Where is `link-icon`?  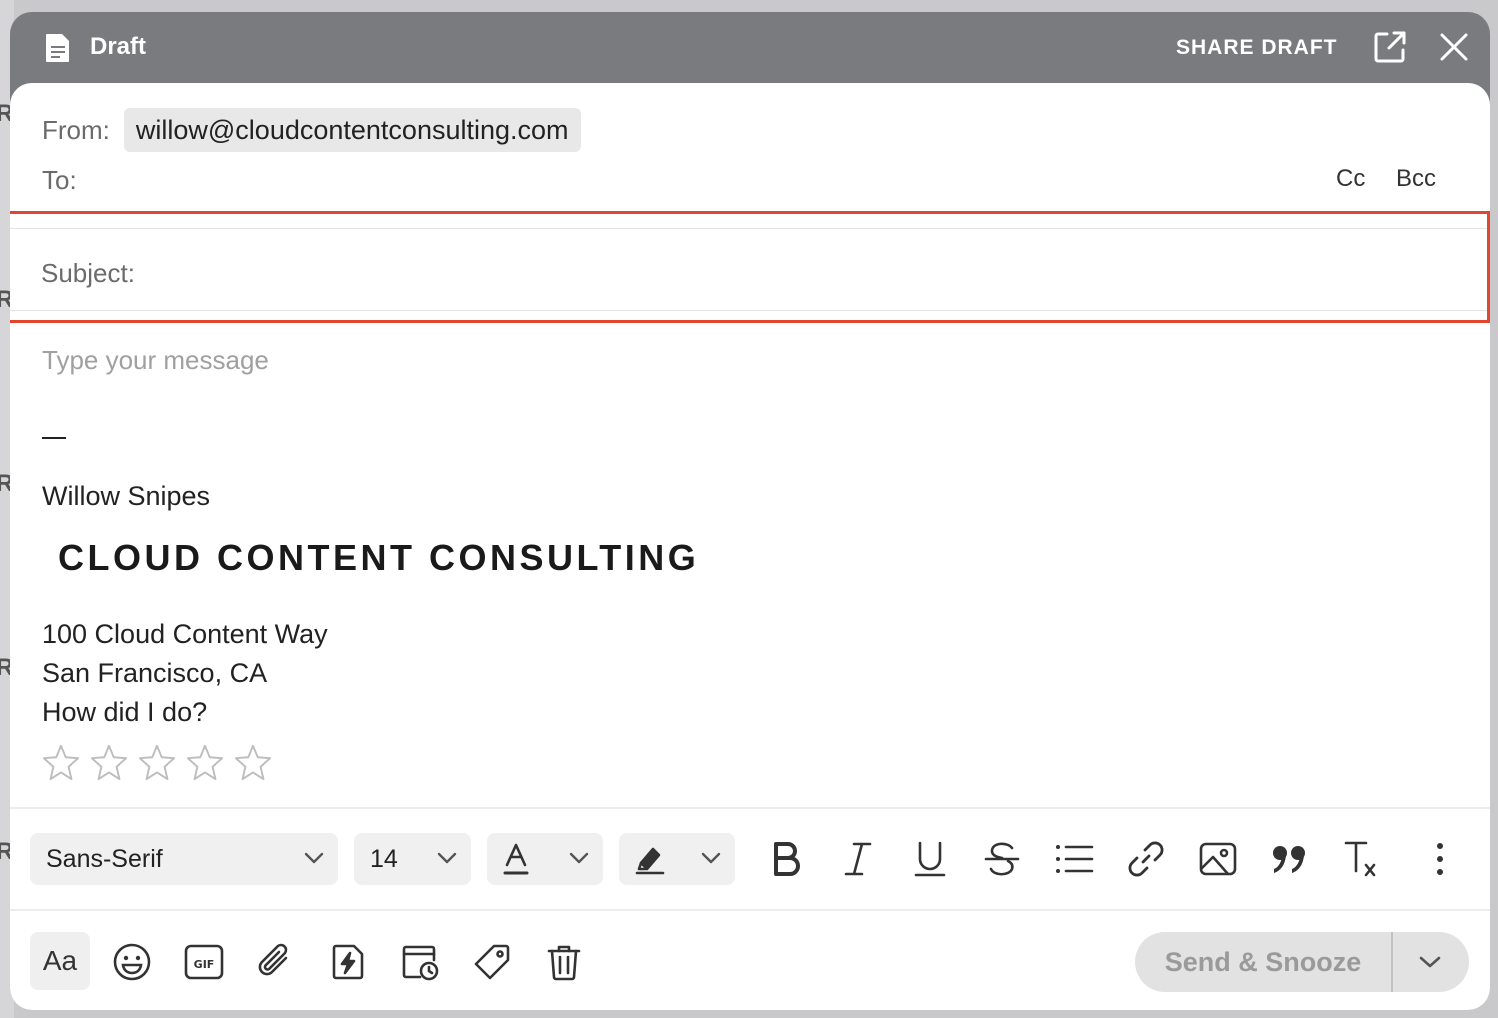
link-icon is located at coordinates (1146, 859).